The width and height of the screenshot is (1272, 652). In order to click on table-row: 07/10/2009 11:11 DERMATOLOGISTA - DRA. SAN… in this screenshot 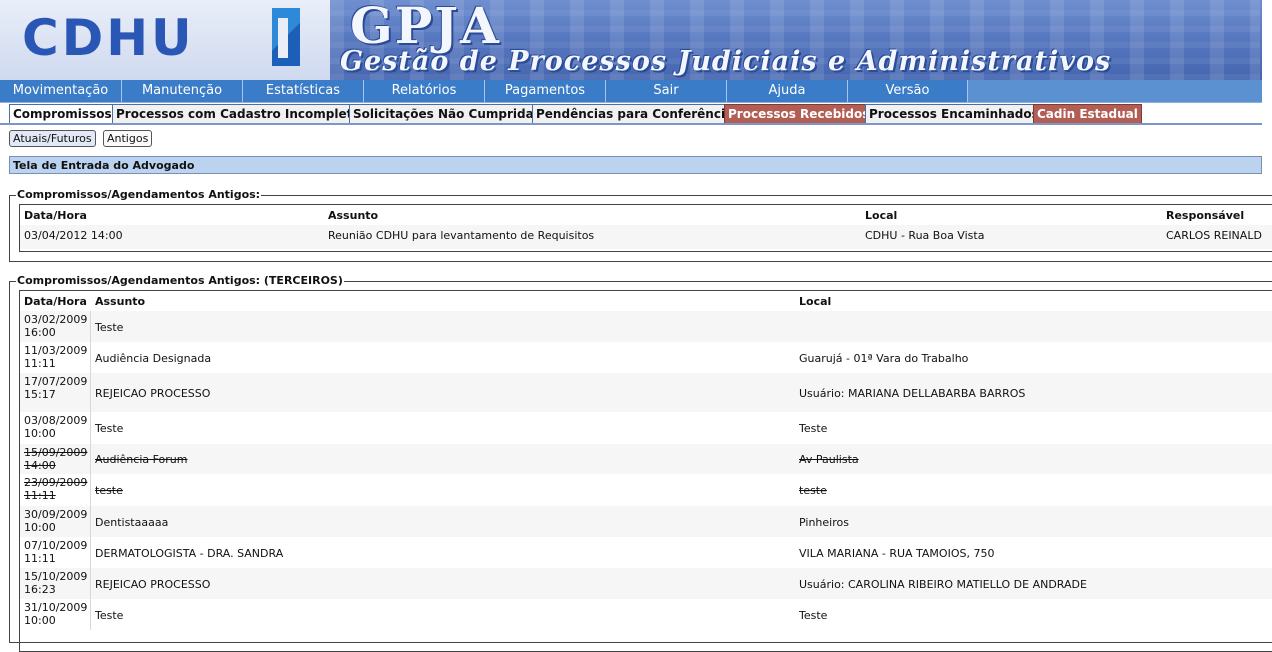, I will do `click(646, 552)`.